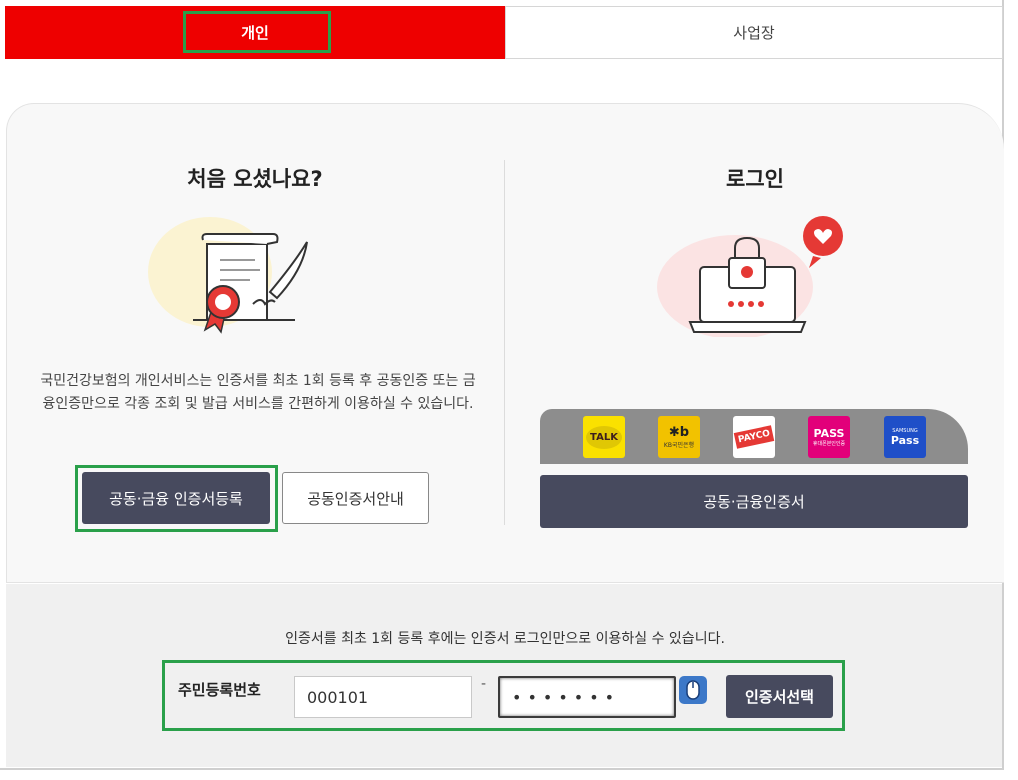  I want to click on cert-guide-button: 공동인증서안내, so click(355, 498).